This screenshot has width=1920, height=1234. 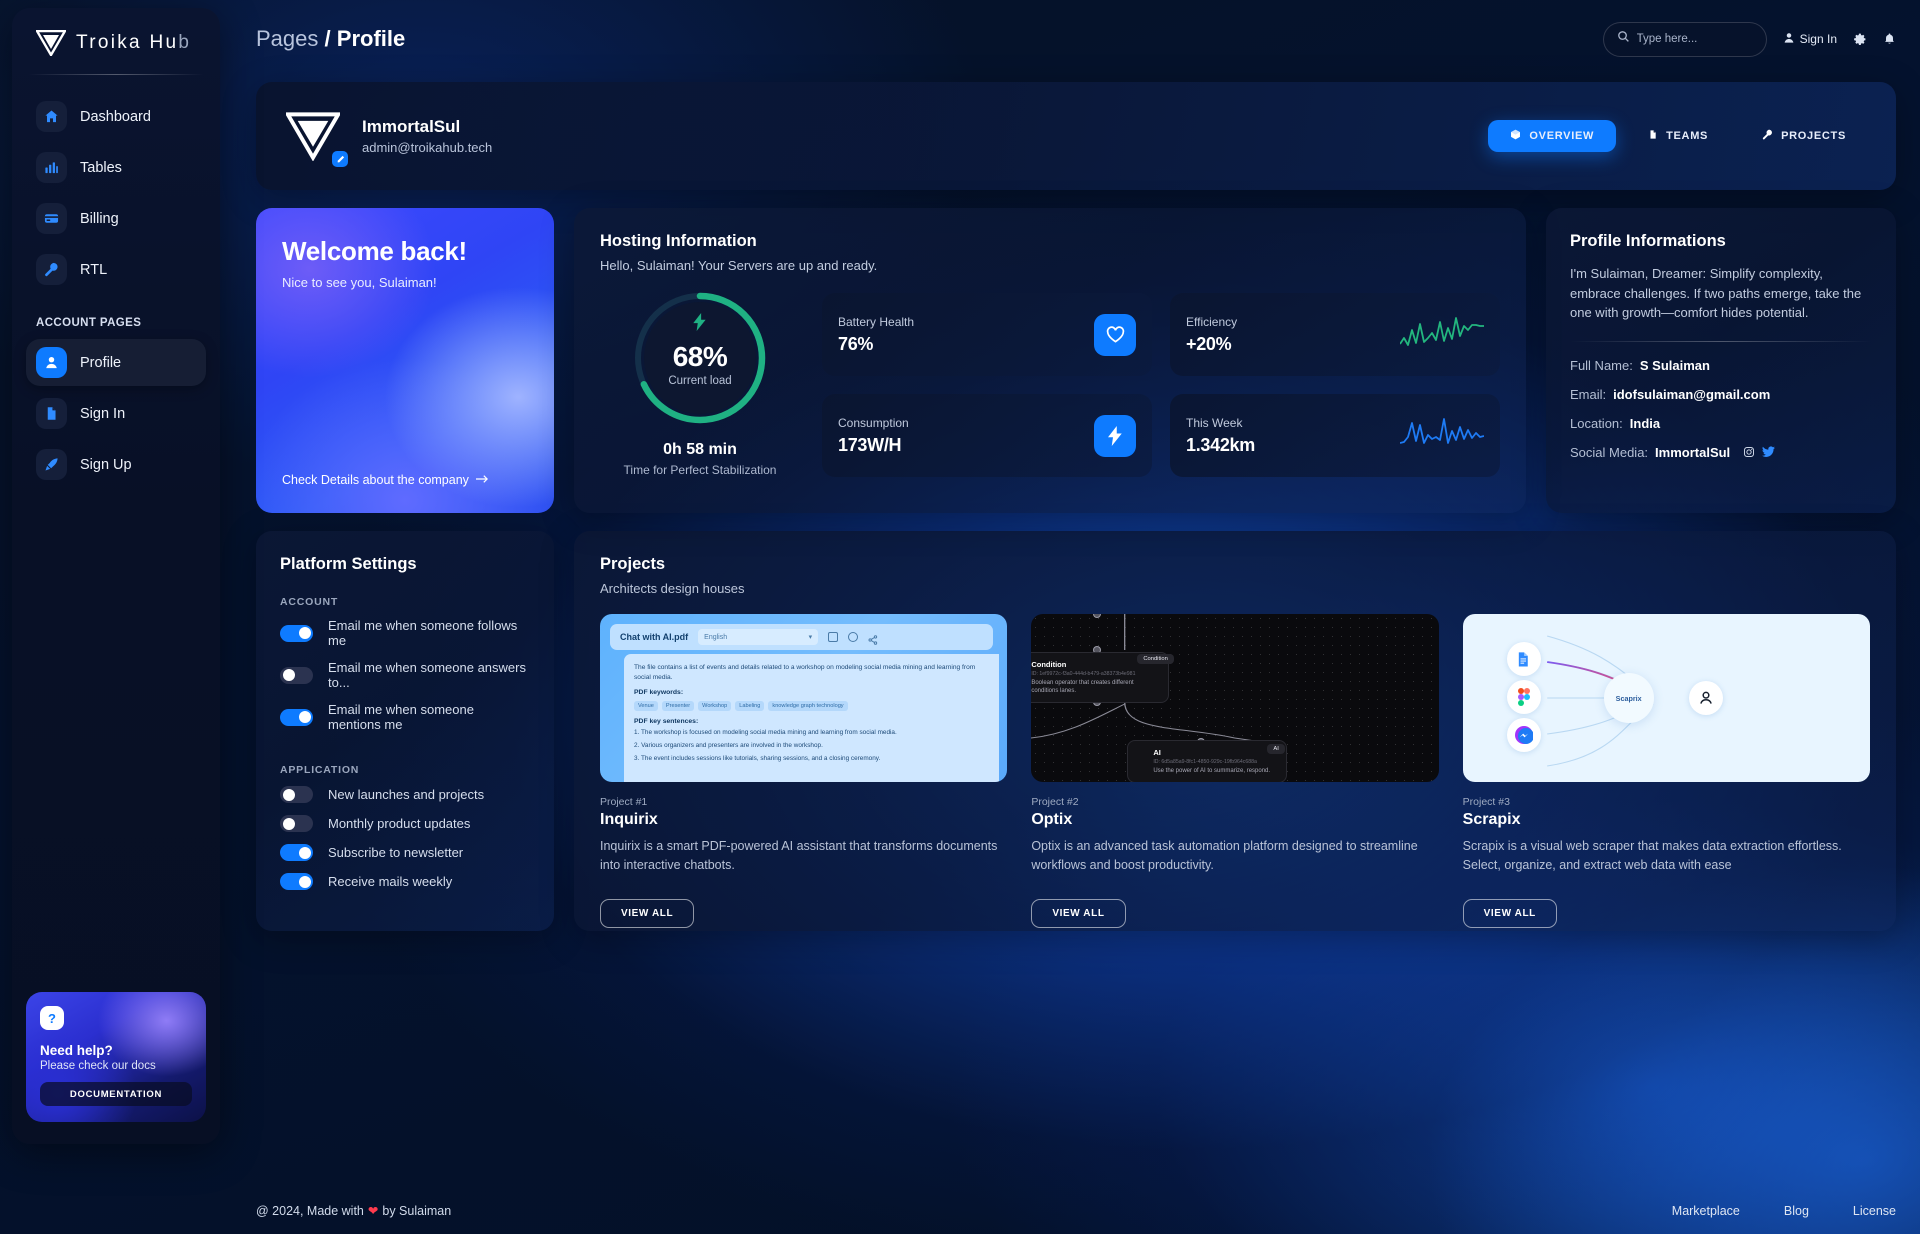 What do you see at coordinates (1076, 39) in the screenshot?
I see `topbar: Pages / Profile Sign In` at bounding box center [1076, 39].